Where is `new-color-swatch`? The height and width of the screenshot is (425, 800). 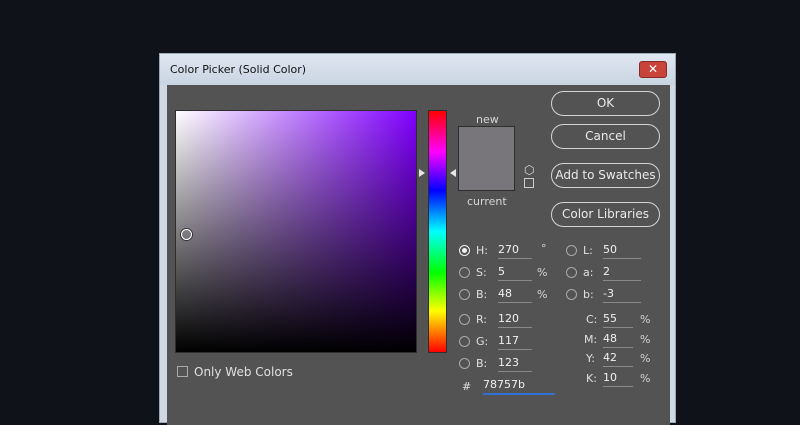 new-color-swatch is located at coordinates (486, 142).